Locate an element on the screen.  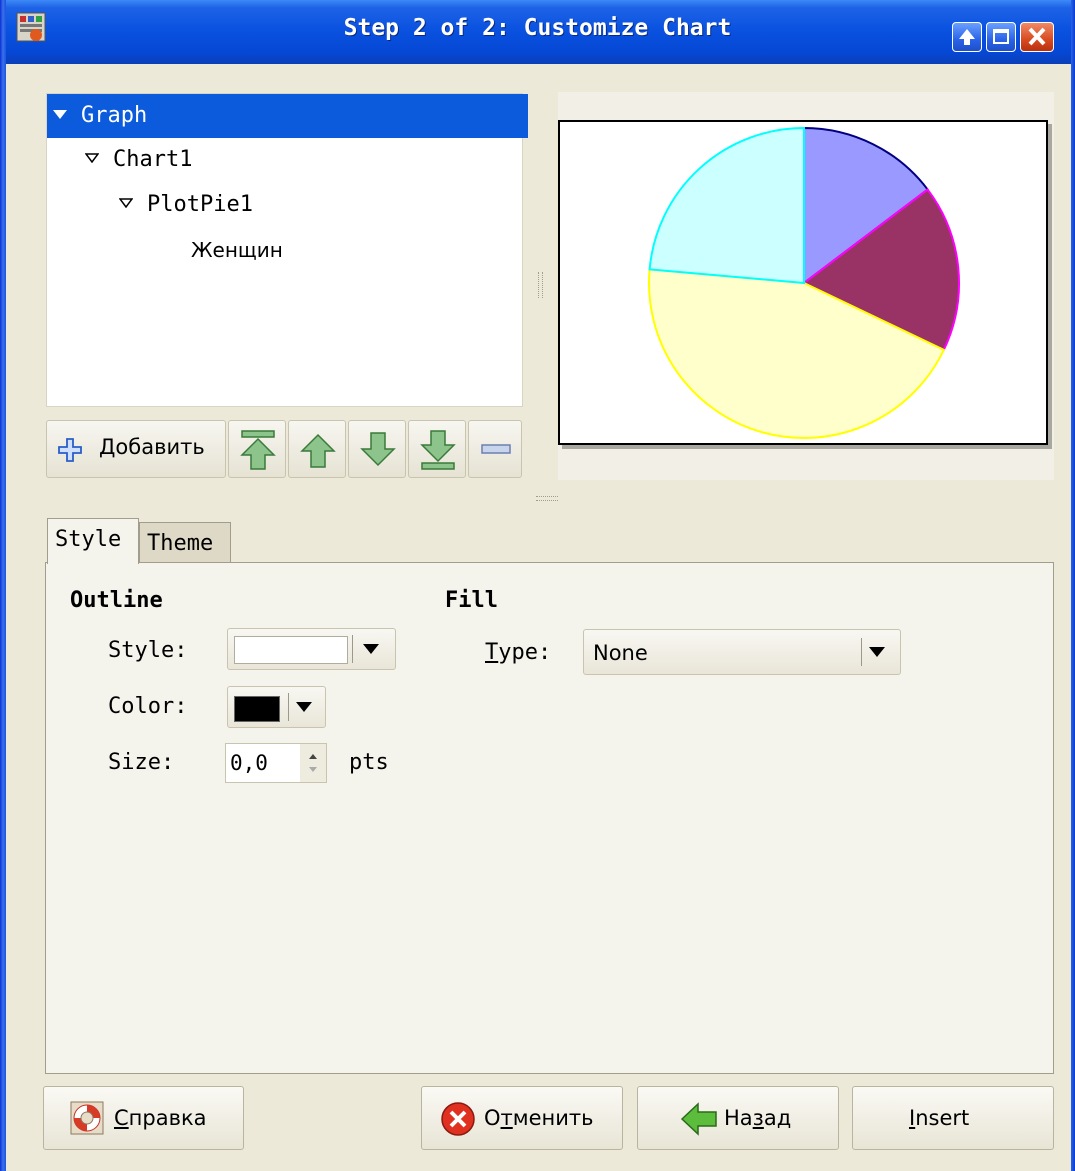
cancel-label-pre: О is located at coordinates (492, 1118).